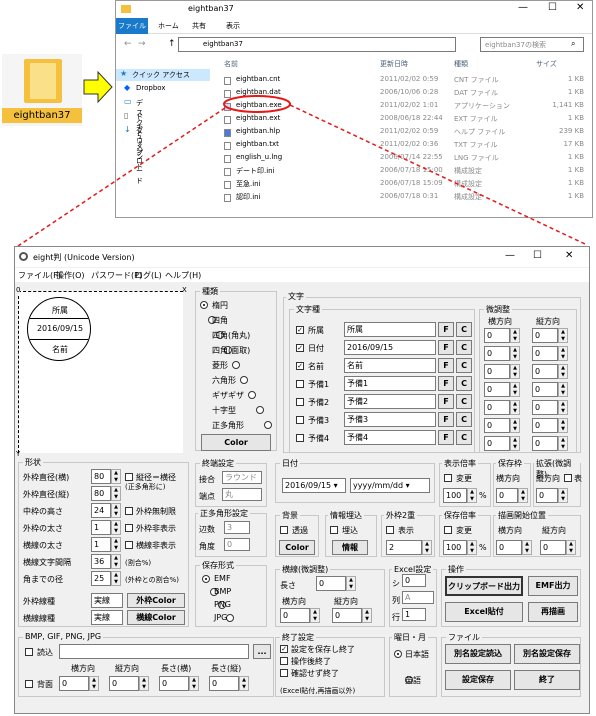 This screenshot has height=716, width=596. I want to click on exit-checkbox: ✓, so click(284, 649).